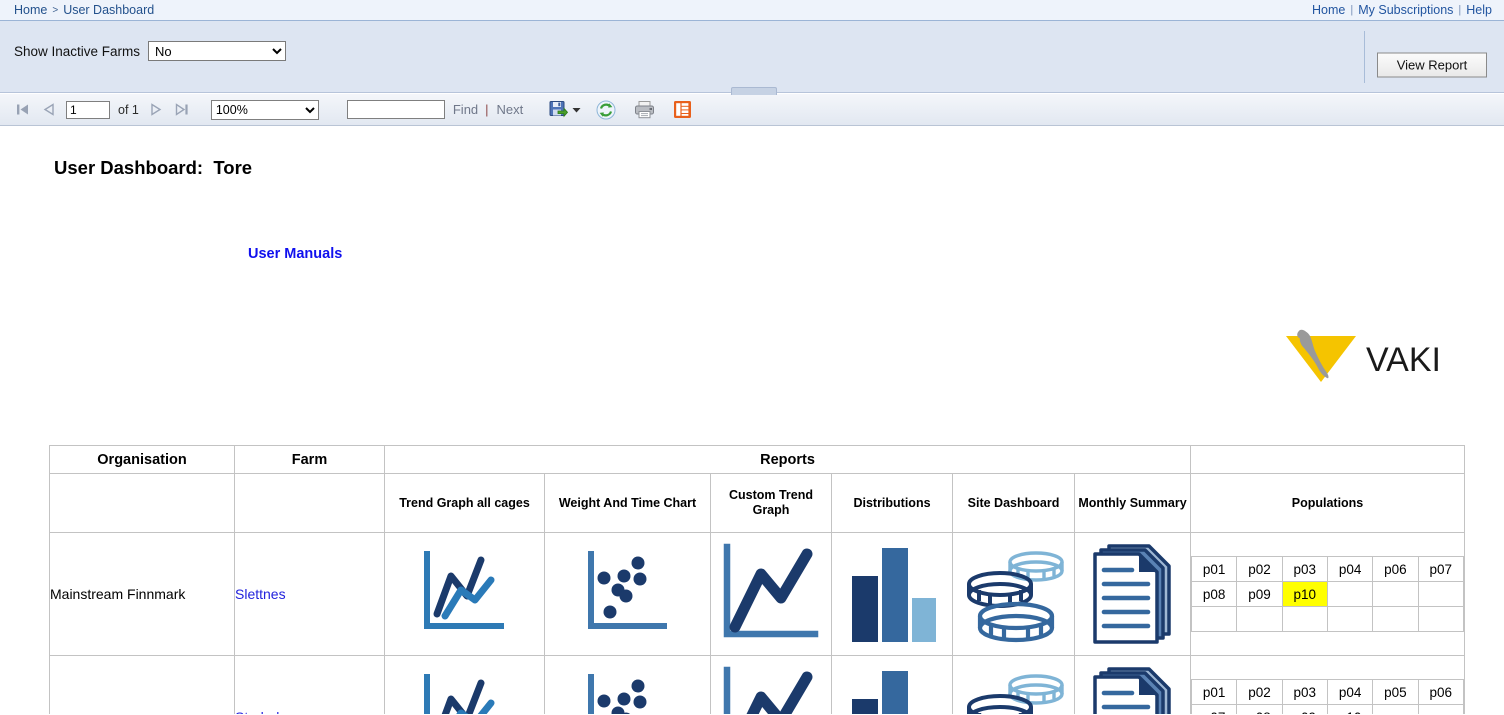 This screenshot has height=715, width=1504. I want to click on print-icon, so click(644, 110).